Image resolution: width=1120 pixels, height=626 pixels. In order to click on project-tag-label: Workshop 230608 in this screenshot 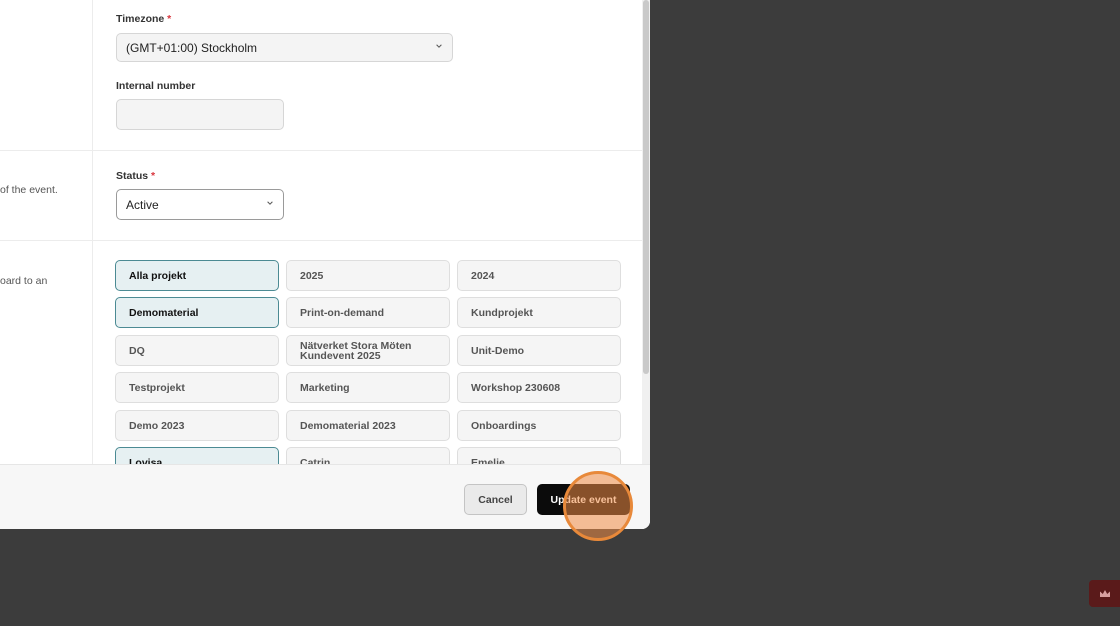, I will do `click(516, 387)`.